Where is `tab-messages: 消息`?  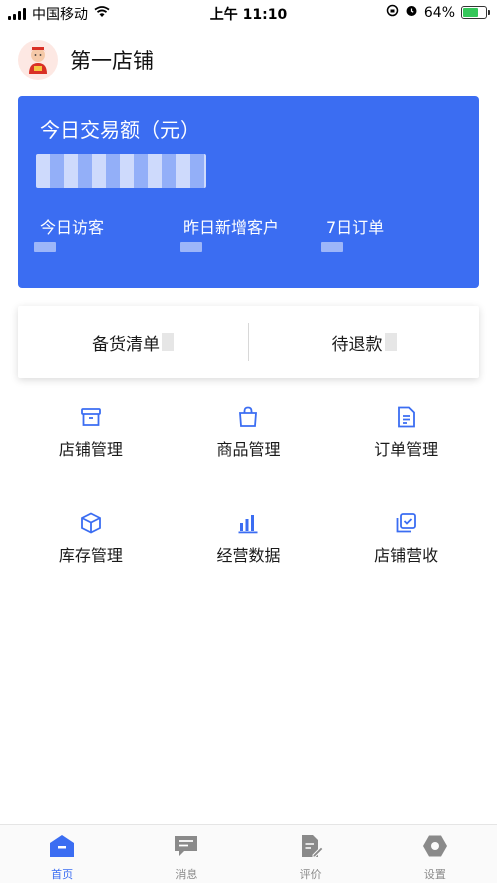
tab-messages: 消息 is located at coordinates (186, 854).